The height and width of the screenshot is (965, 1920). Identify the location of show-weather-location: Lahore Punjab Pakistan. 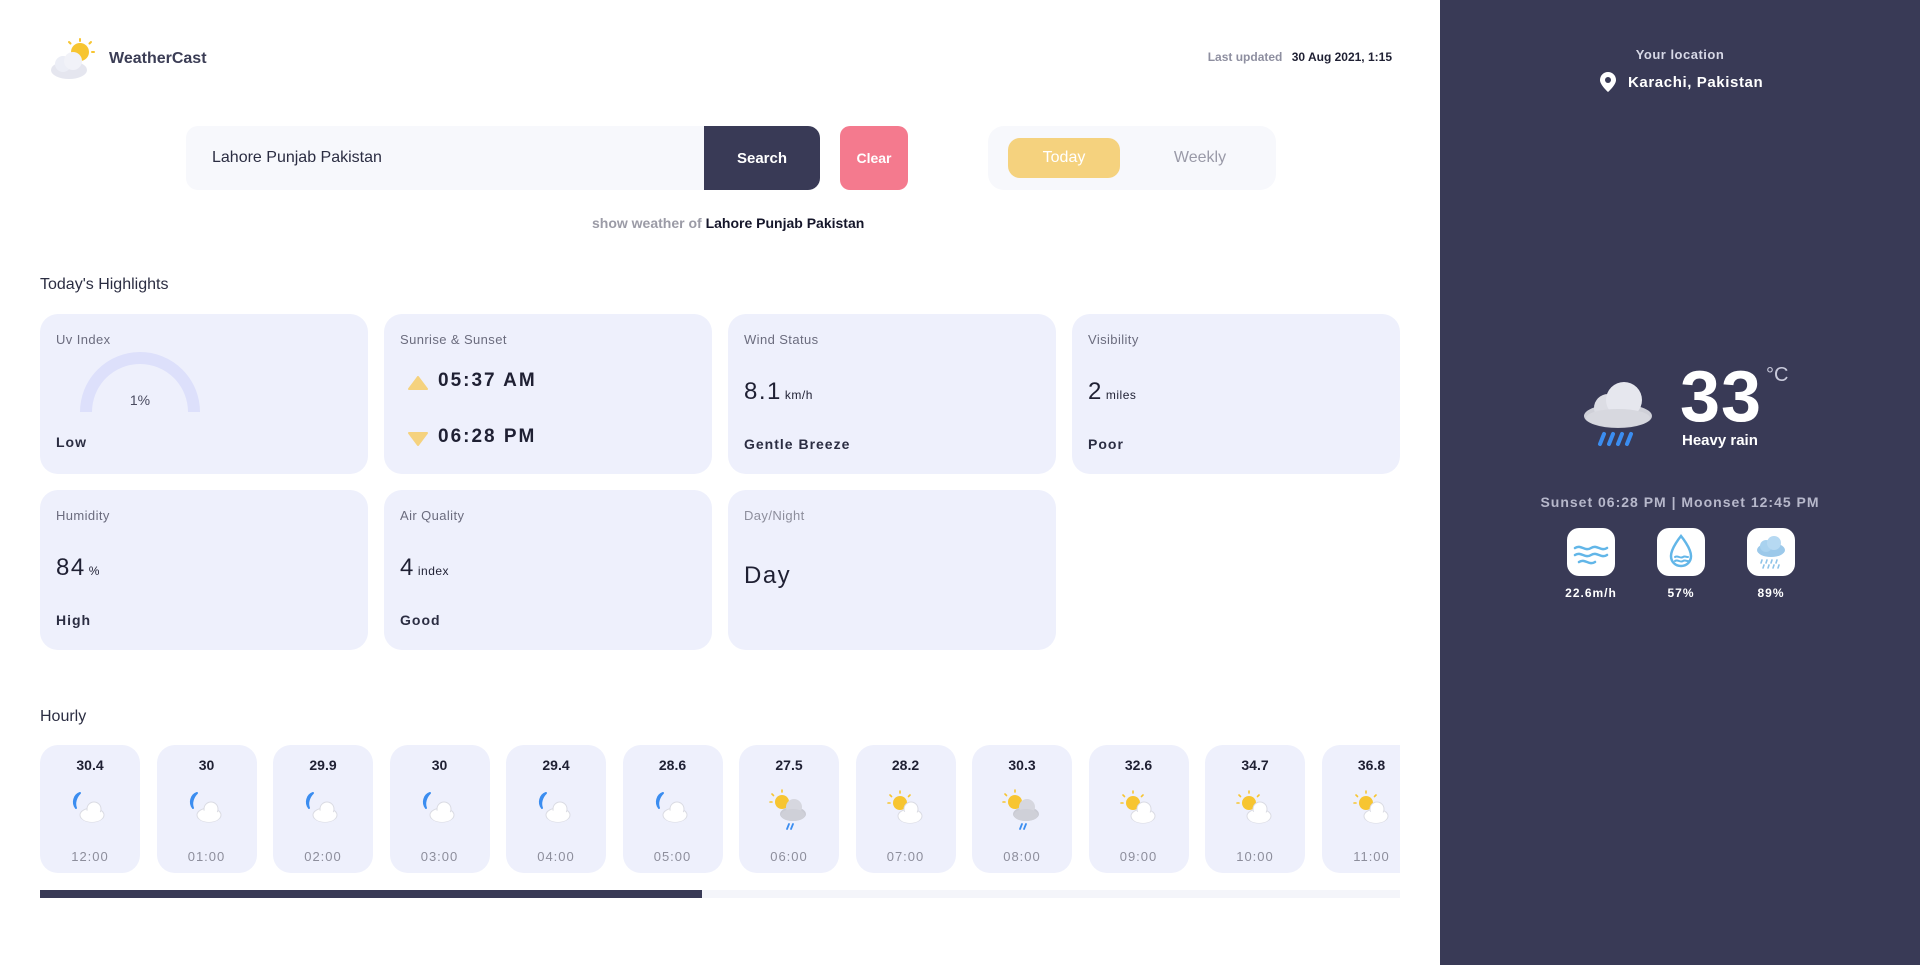
(785, 223).